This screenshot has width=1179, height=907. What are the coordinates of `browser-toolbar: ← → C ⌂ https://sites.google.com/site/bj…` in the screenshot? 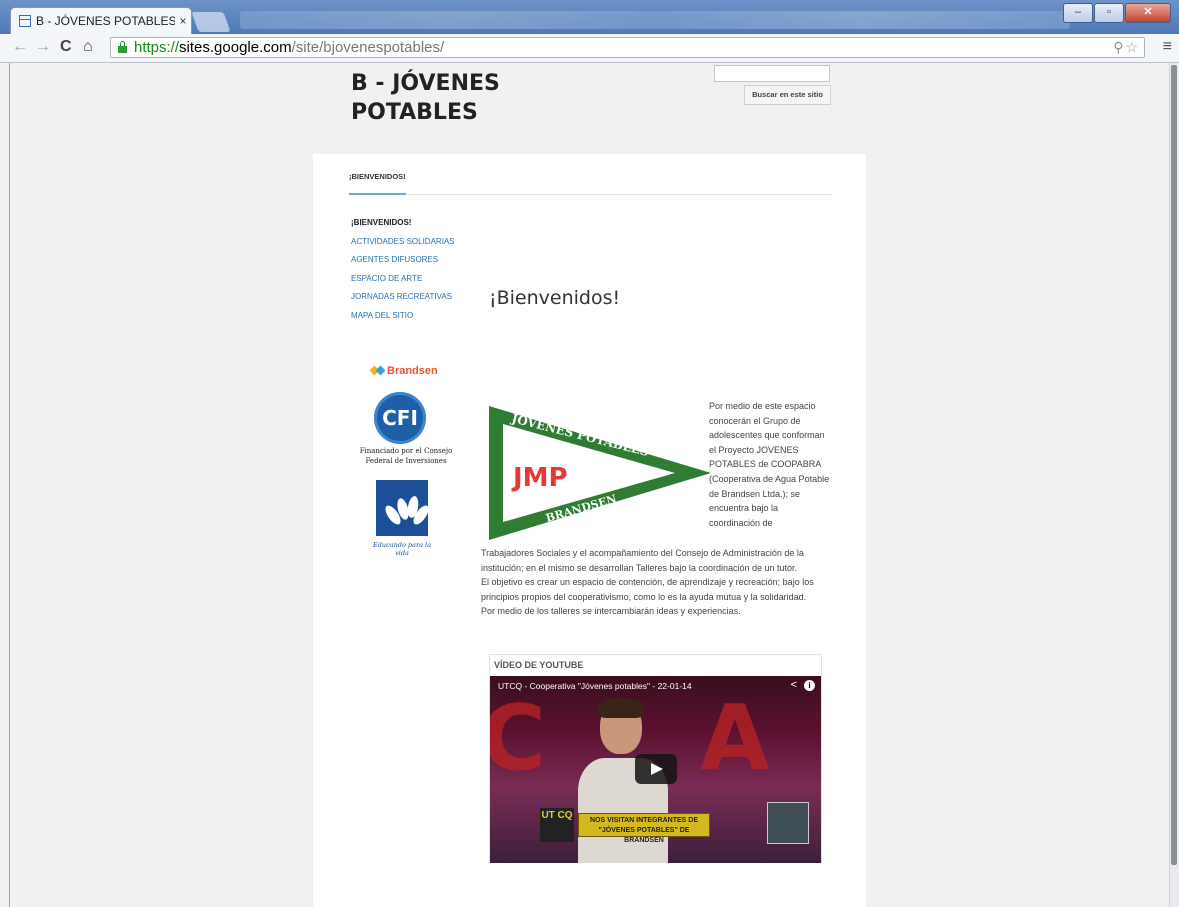 It's located at (589, 48).